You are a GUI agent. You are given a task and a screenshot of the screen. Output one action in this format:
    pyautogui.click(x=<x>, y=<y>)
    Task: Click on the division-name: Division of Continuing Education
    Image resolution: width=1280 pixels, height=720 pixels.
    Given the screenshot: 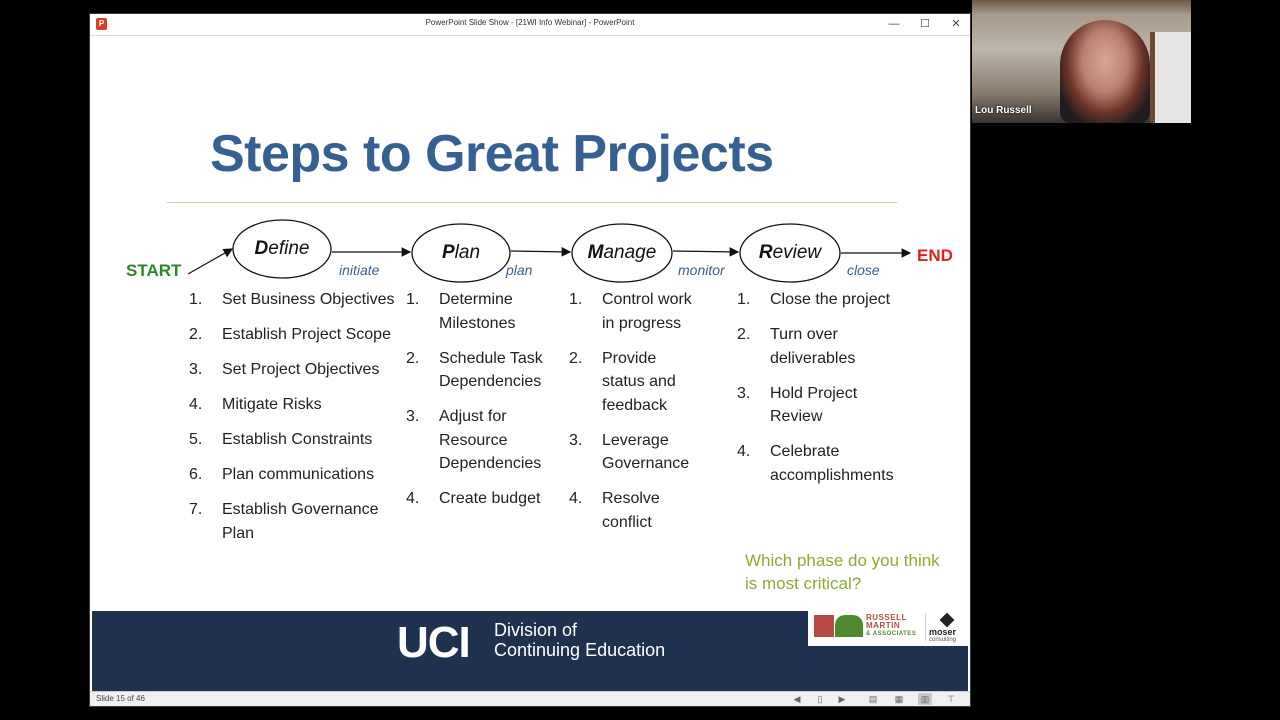 What is the action you would take?
    pyautogui.click(x=579, y=640)
    